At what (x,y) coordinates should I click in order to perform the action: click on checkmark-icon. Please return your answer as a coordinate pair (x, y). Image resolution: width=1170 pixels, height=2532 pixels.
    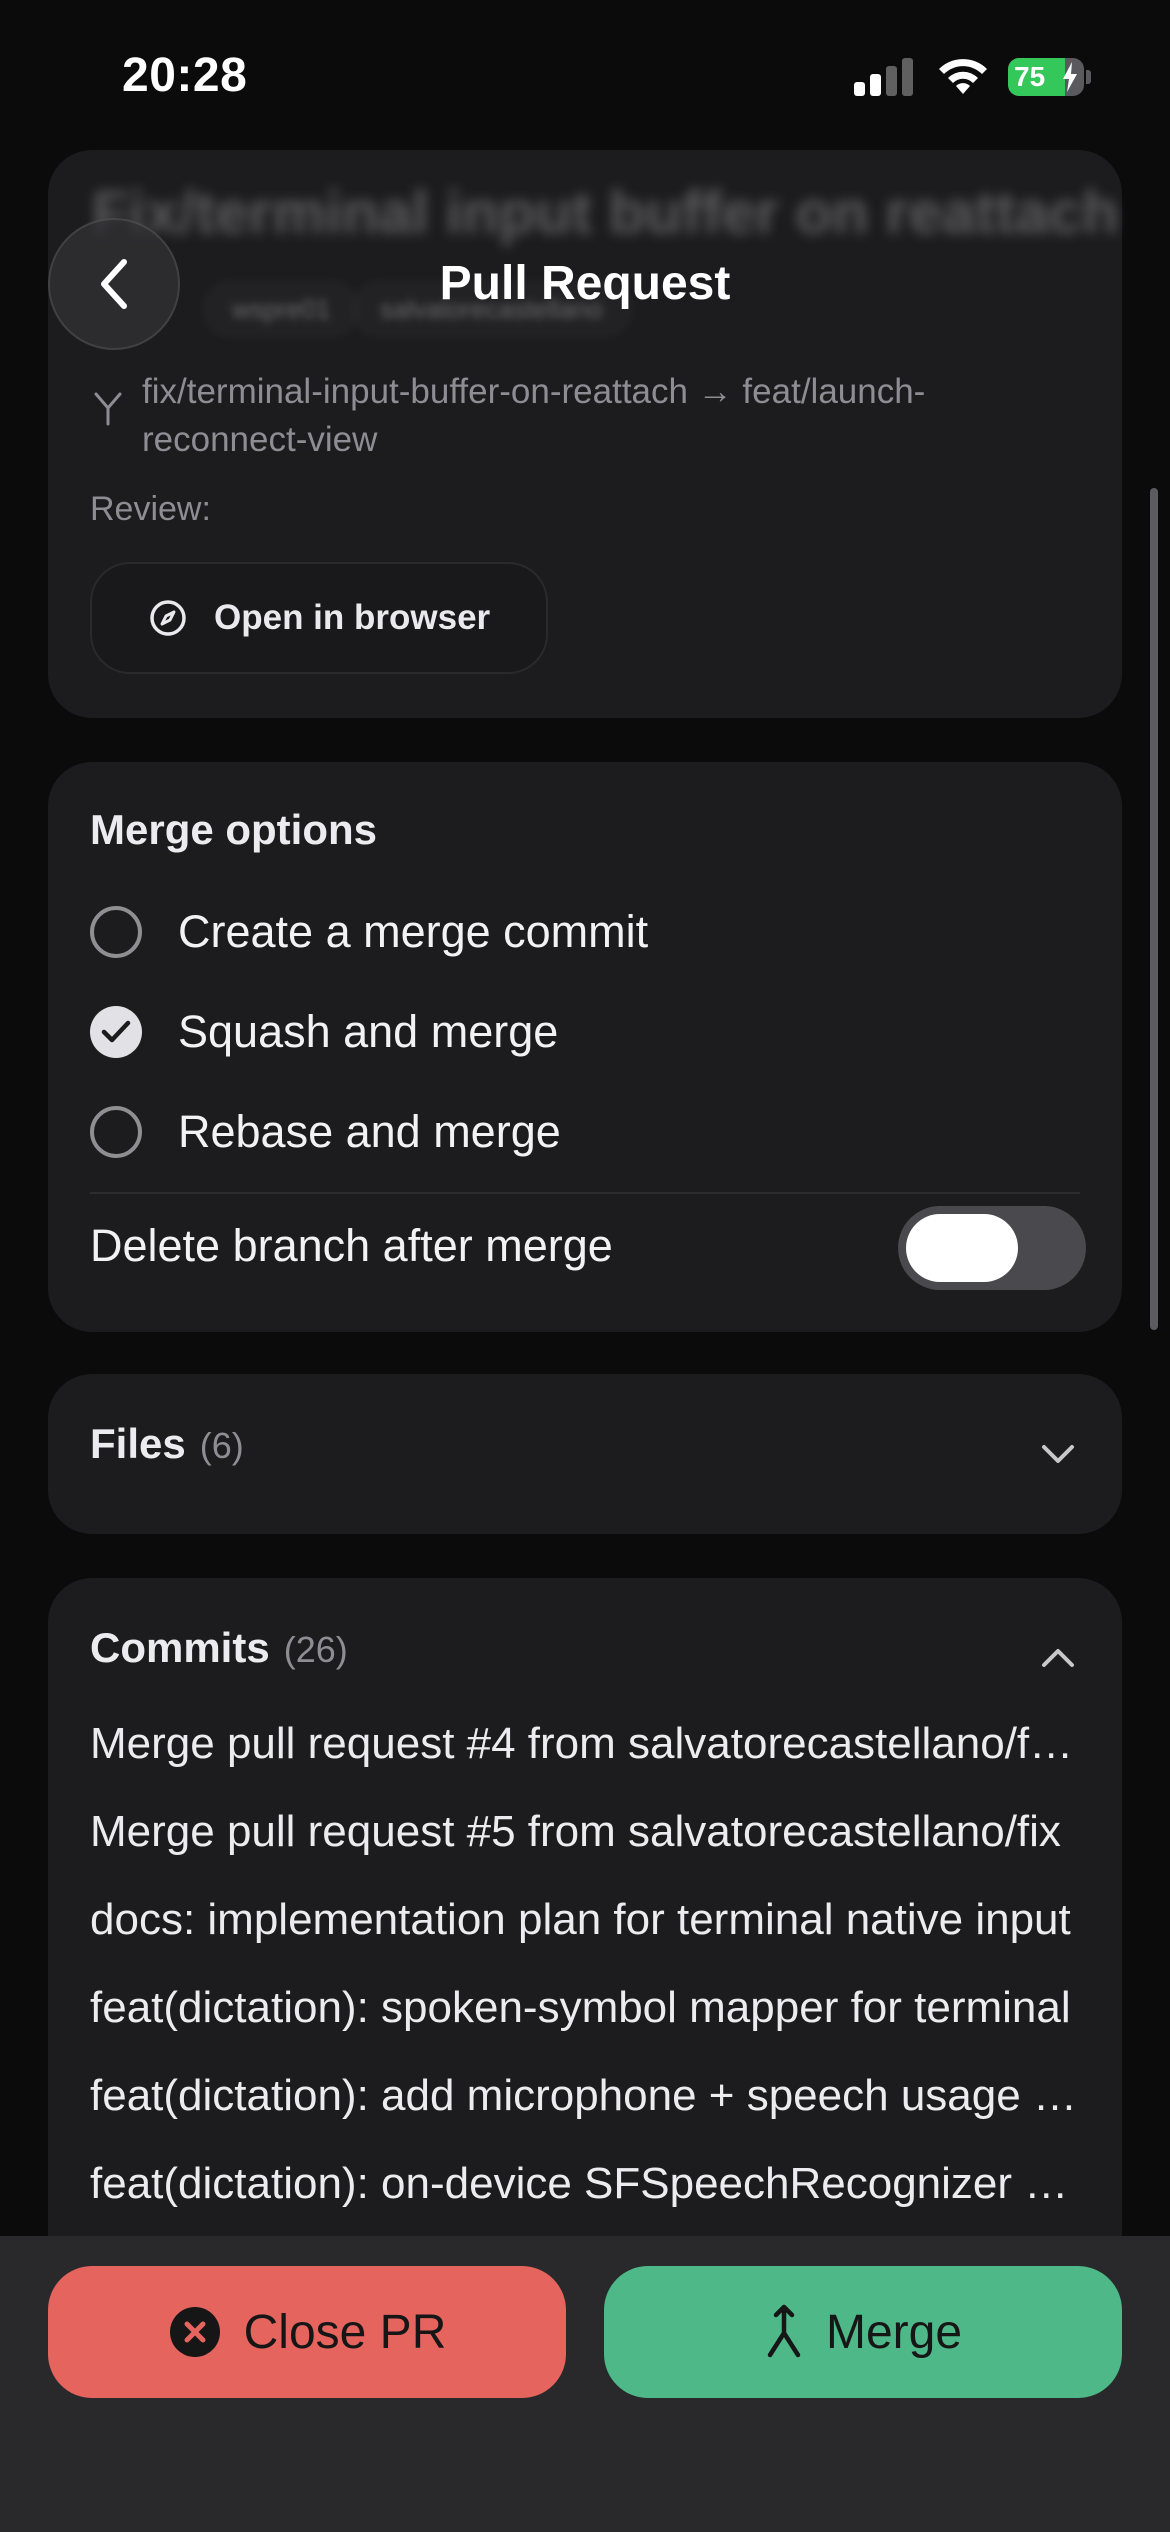
    Looking at the image, I should click on (116, 1031).